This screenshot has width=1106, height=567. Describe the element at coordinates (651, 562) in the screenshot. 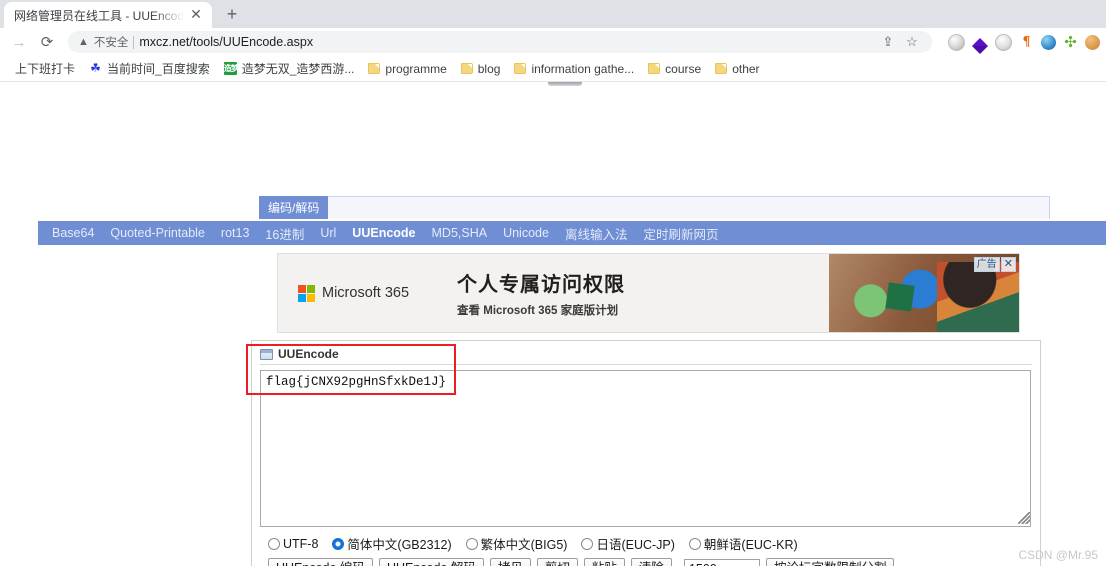

I see `clear-button: 清除` at that location.